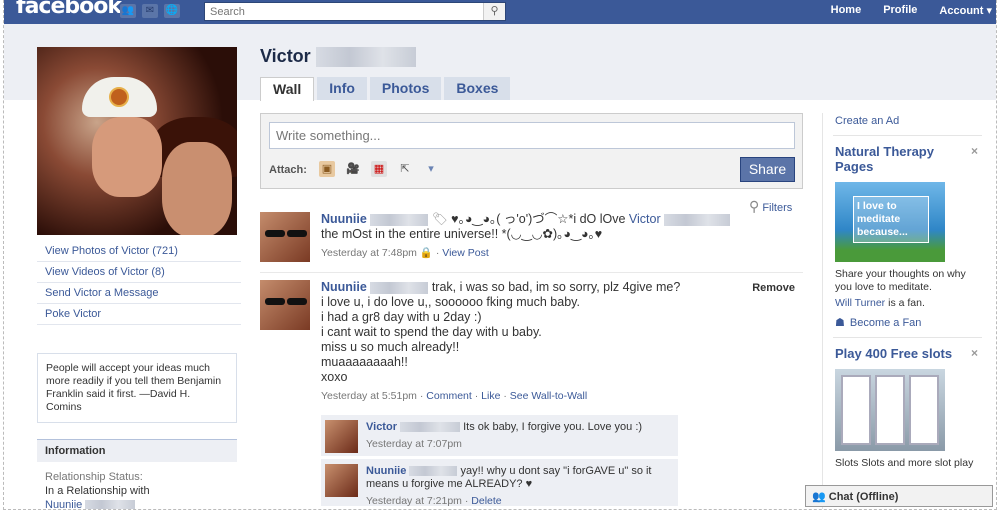 This screenshot has width=1000, height=512. I want to click on remove-button: Remove, so click(773, 288).